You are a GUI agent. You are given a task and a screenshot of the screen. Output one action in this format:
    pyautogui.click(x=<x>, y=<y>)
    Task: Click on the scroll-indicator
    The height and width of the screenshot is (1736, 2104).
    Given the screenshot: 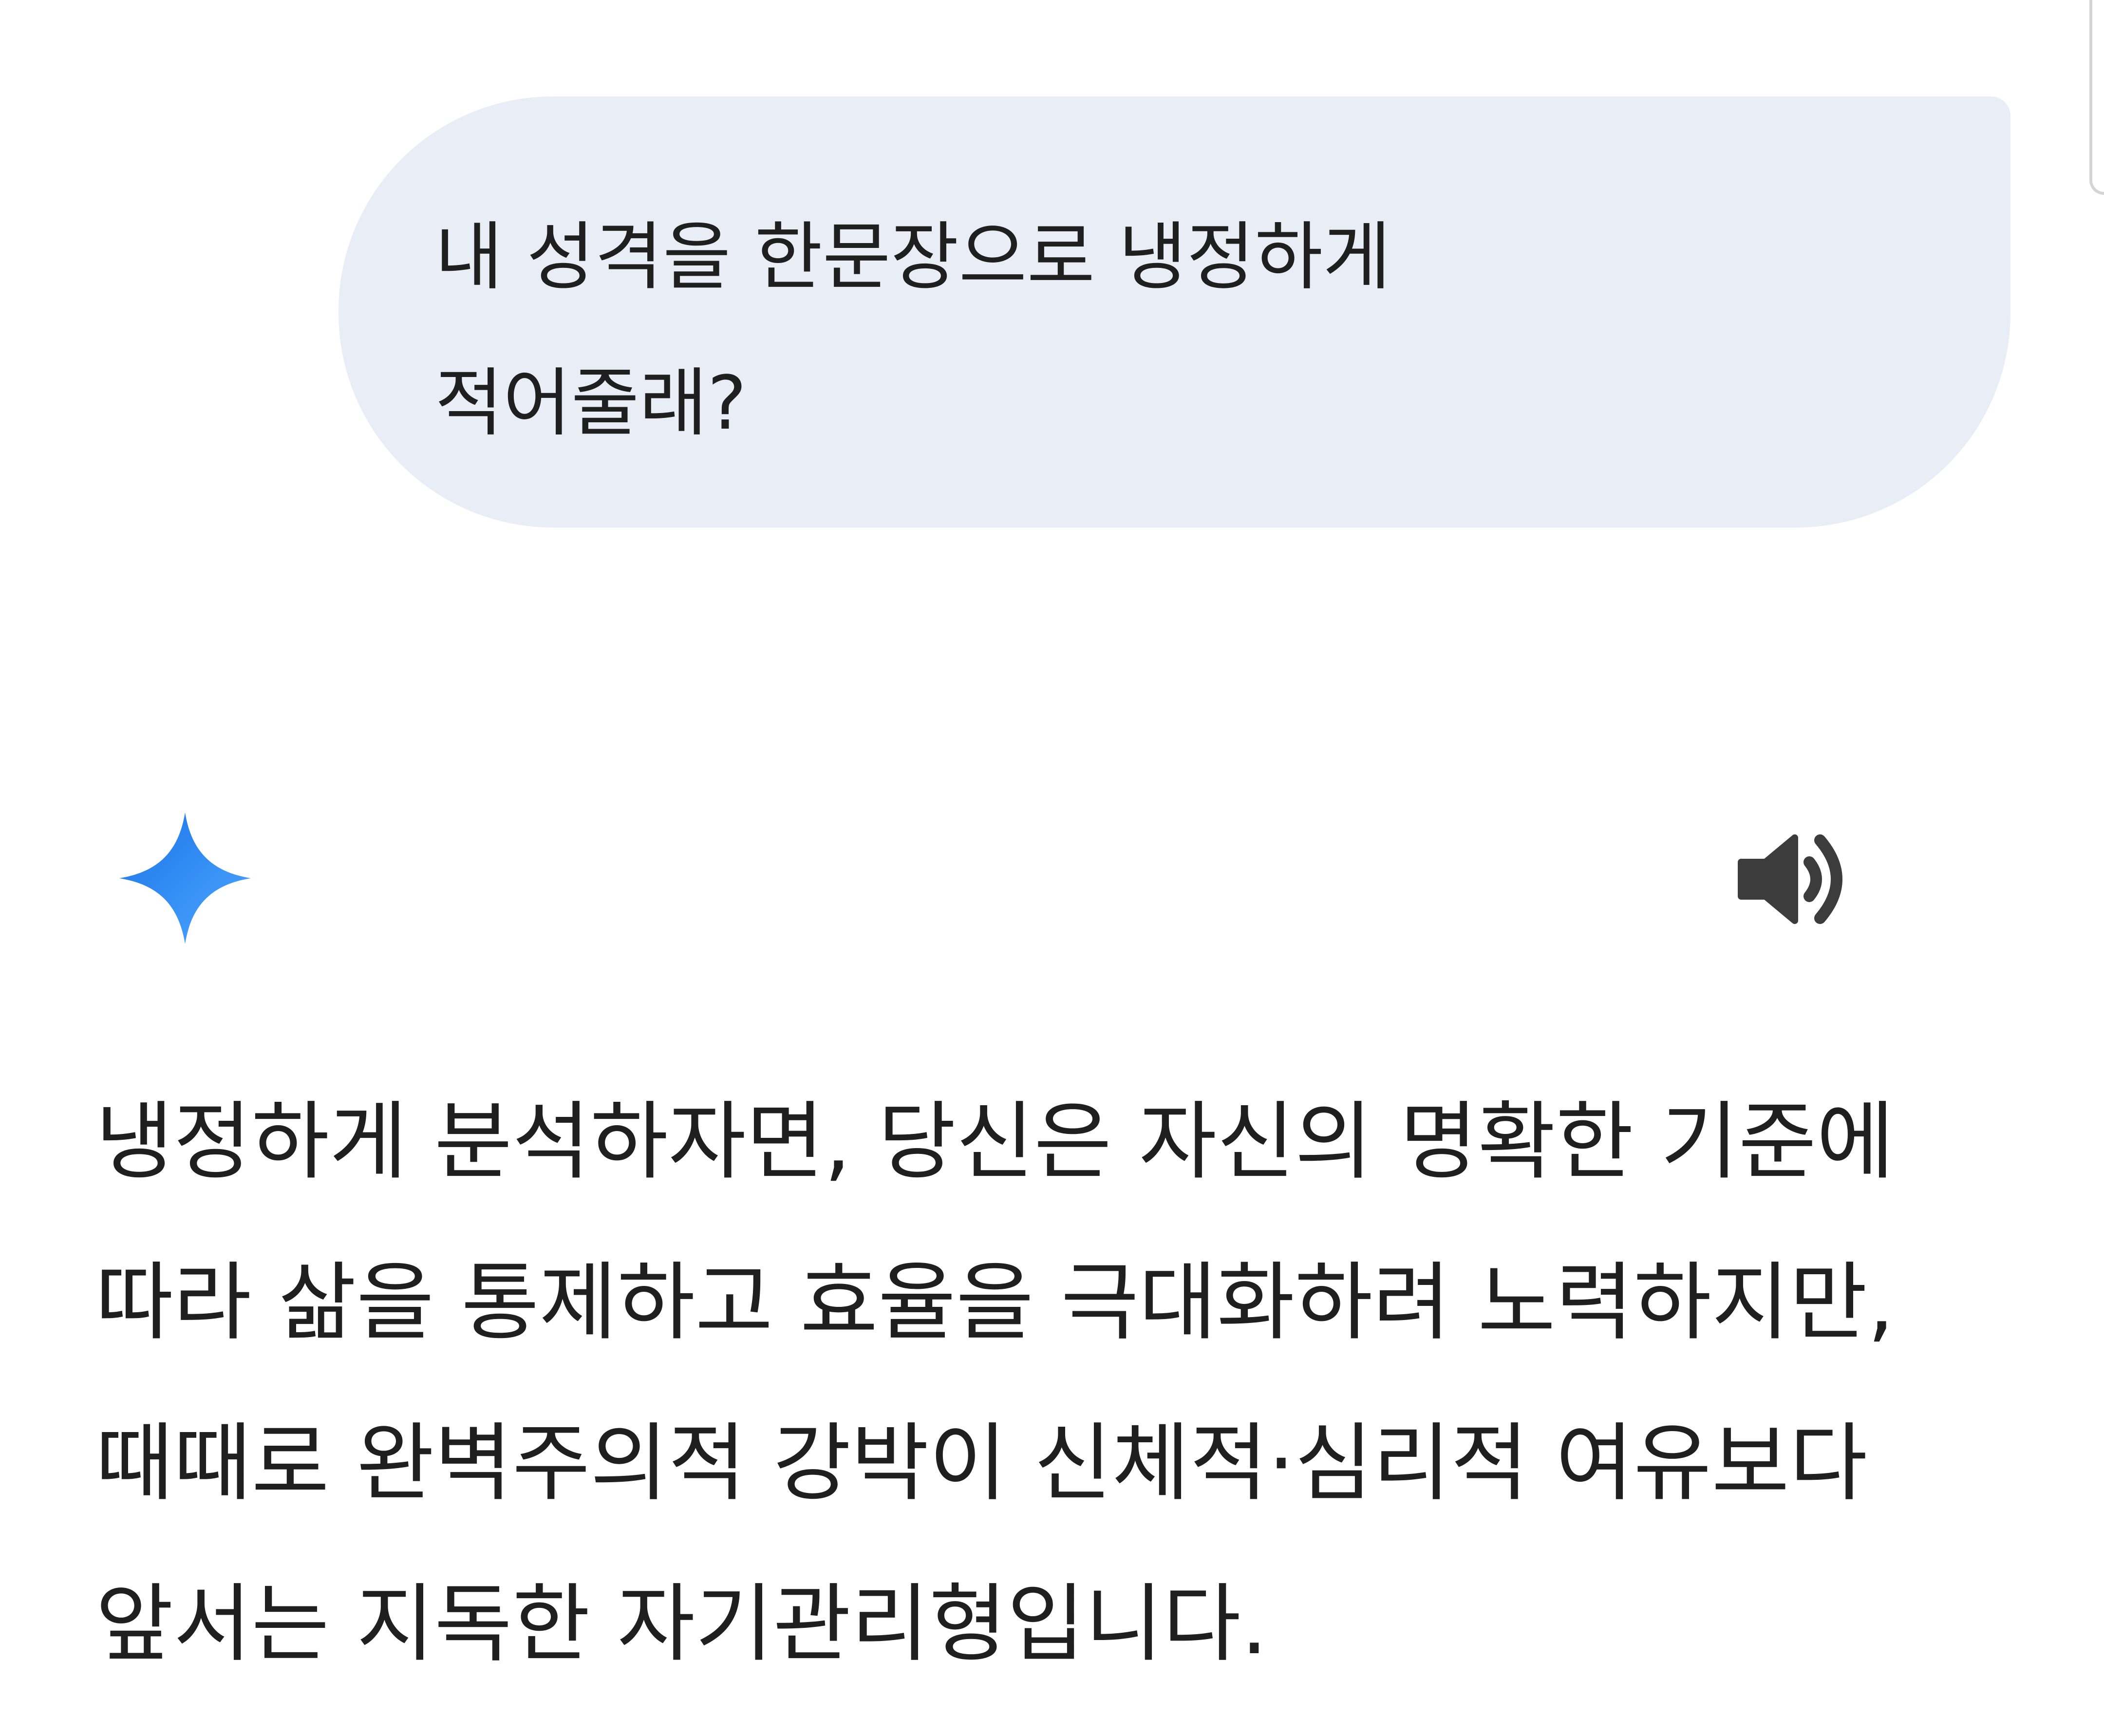 What is the action you would take?
    pyautogui.click(x=2096, y=97)
    